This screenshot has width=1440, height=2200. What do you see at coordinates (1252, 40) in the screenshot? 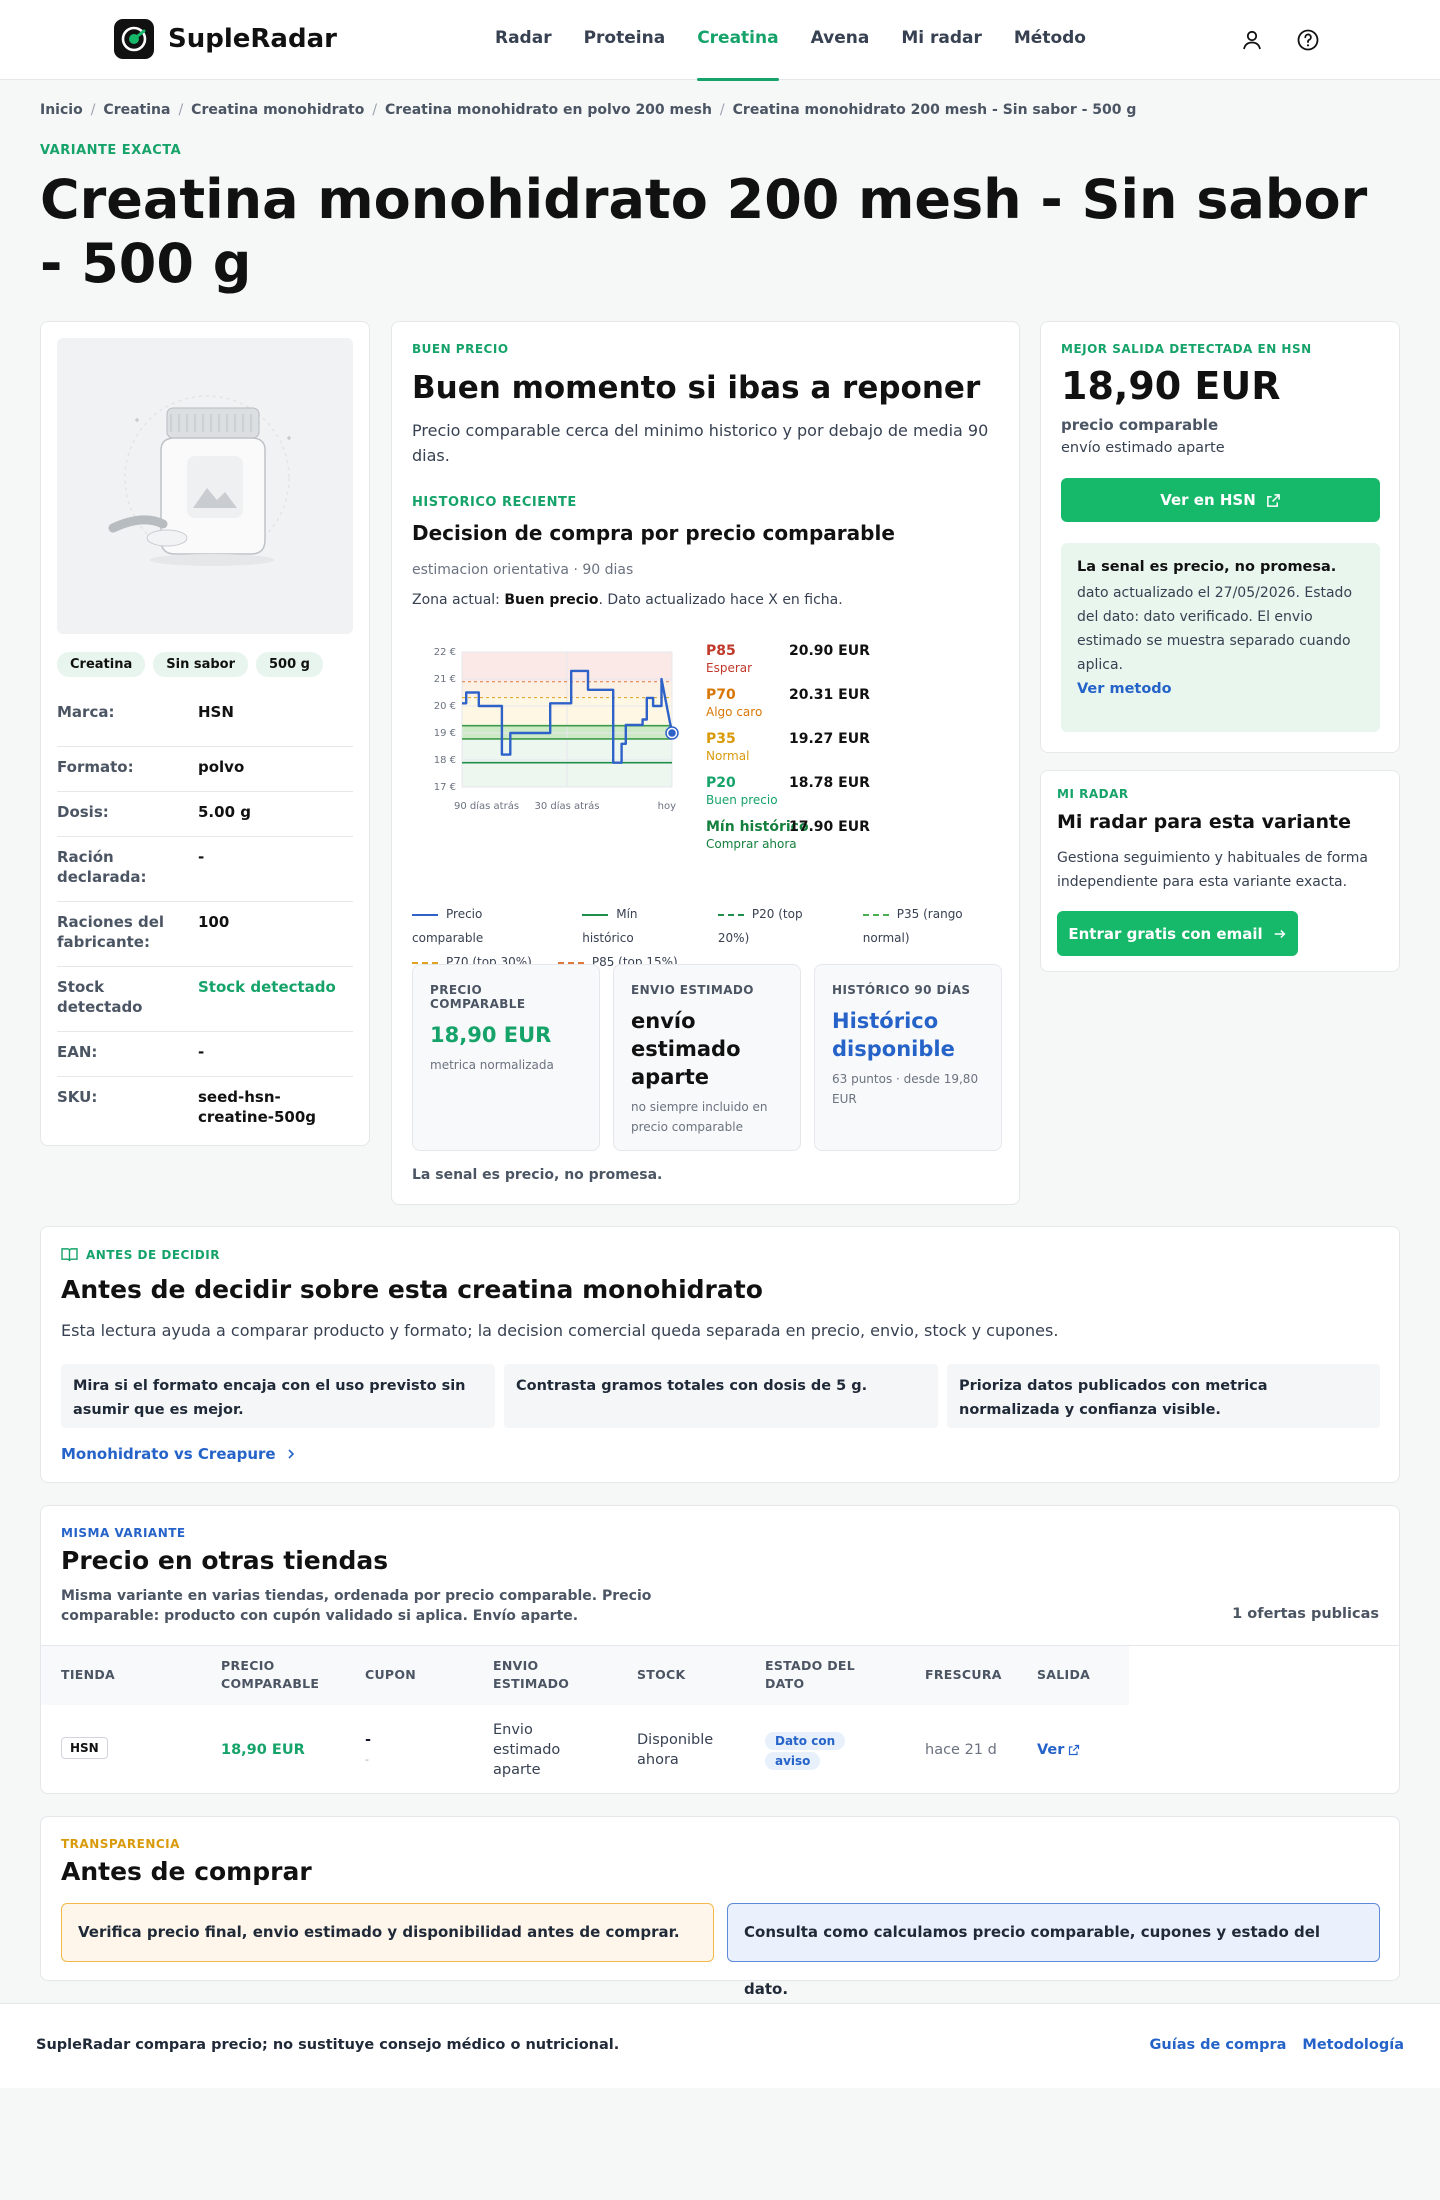
I see `user-icon` at bounding box center [1252, 40].